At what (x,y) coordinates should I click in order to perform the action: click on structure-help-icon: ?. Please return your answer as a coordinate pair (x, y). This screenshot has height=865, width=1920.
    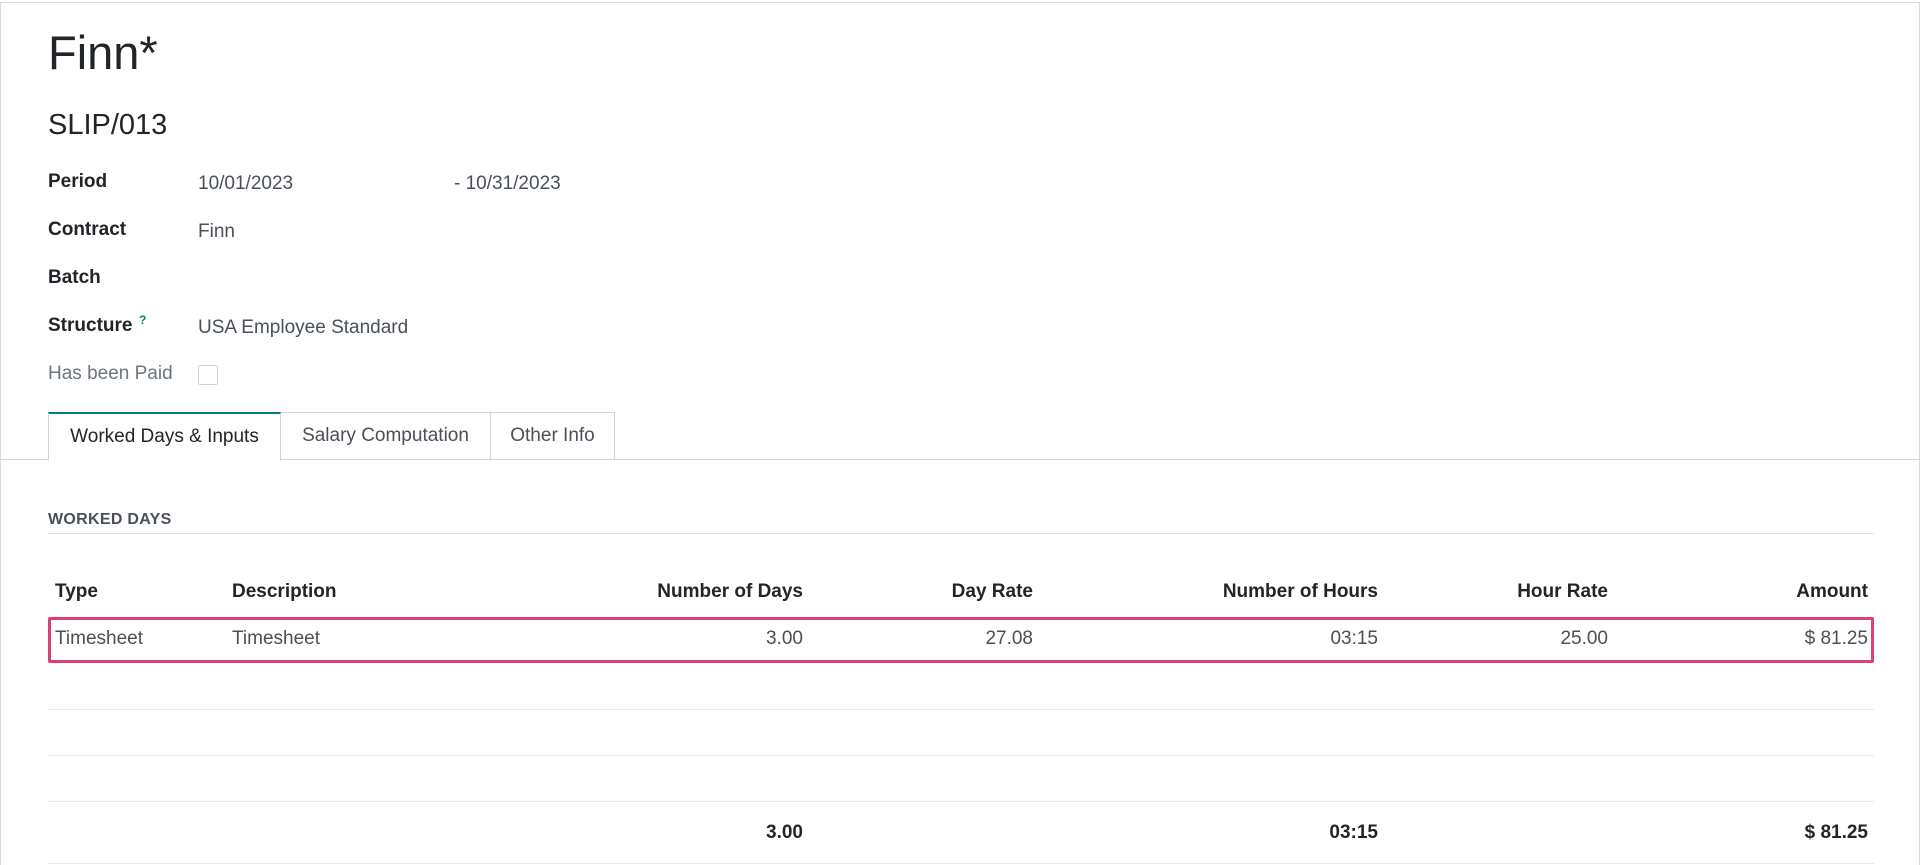
    Looking at the image, I should click on (142, 320).